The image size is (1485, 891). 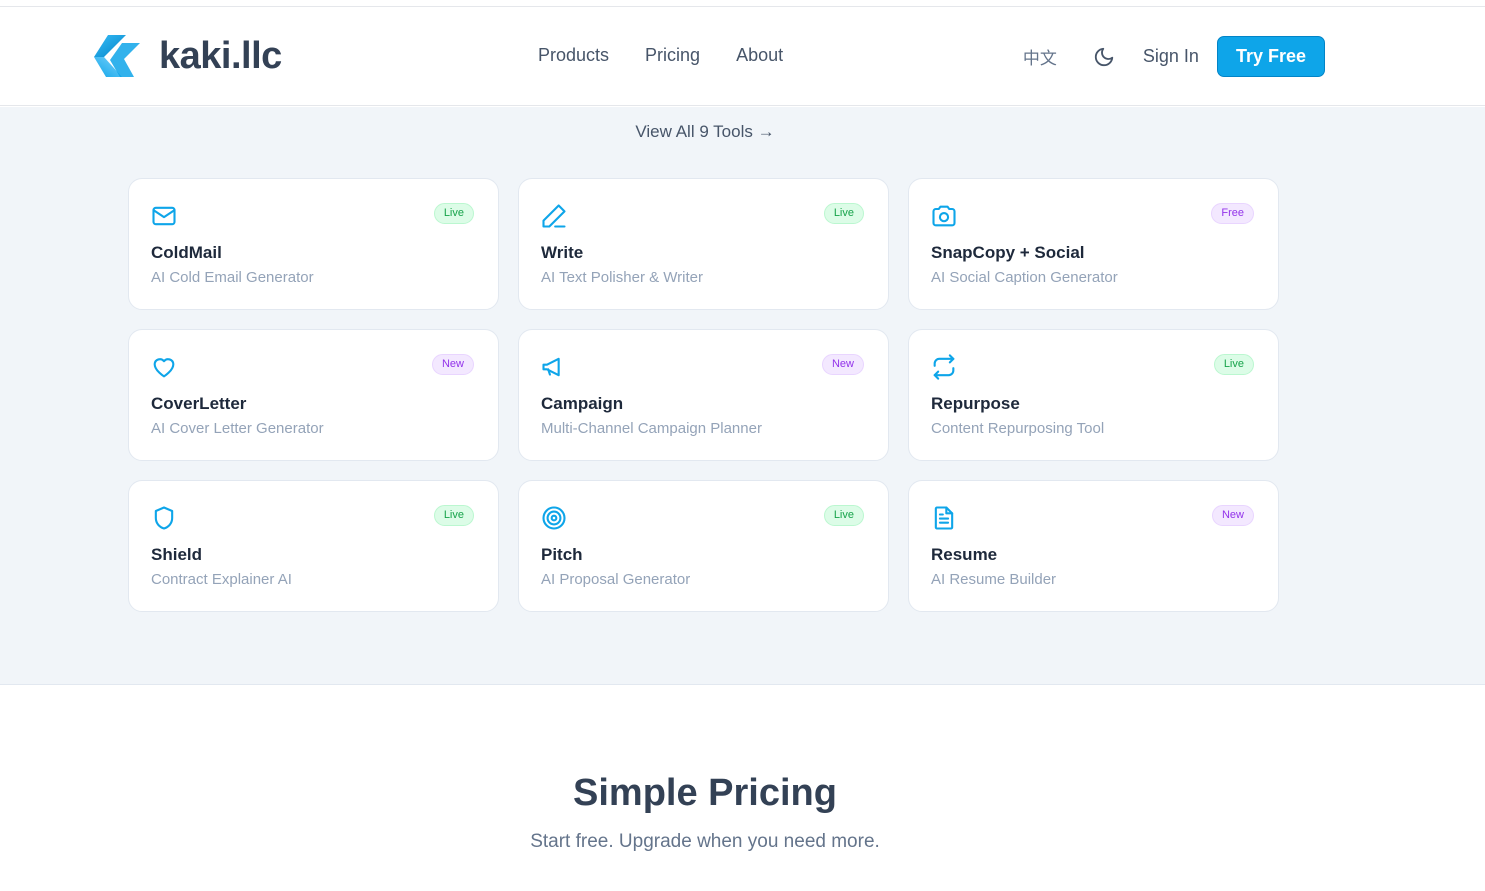 What do you see at coordinates (622, 277) in the screenshot?
I see `tool-subtitle: AI Text Polisher & Writer` at bounding box center [622, 277].